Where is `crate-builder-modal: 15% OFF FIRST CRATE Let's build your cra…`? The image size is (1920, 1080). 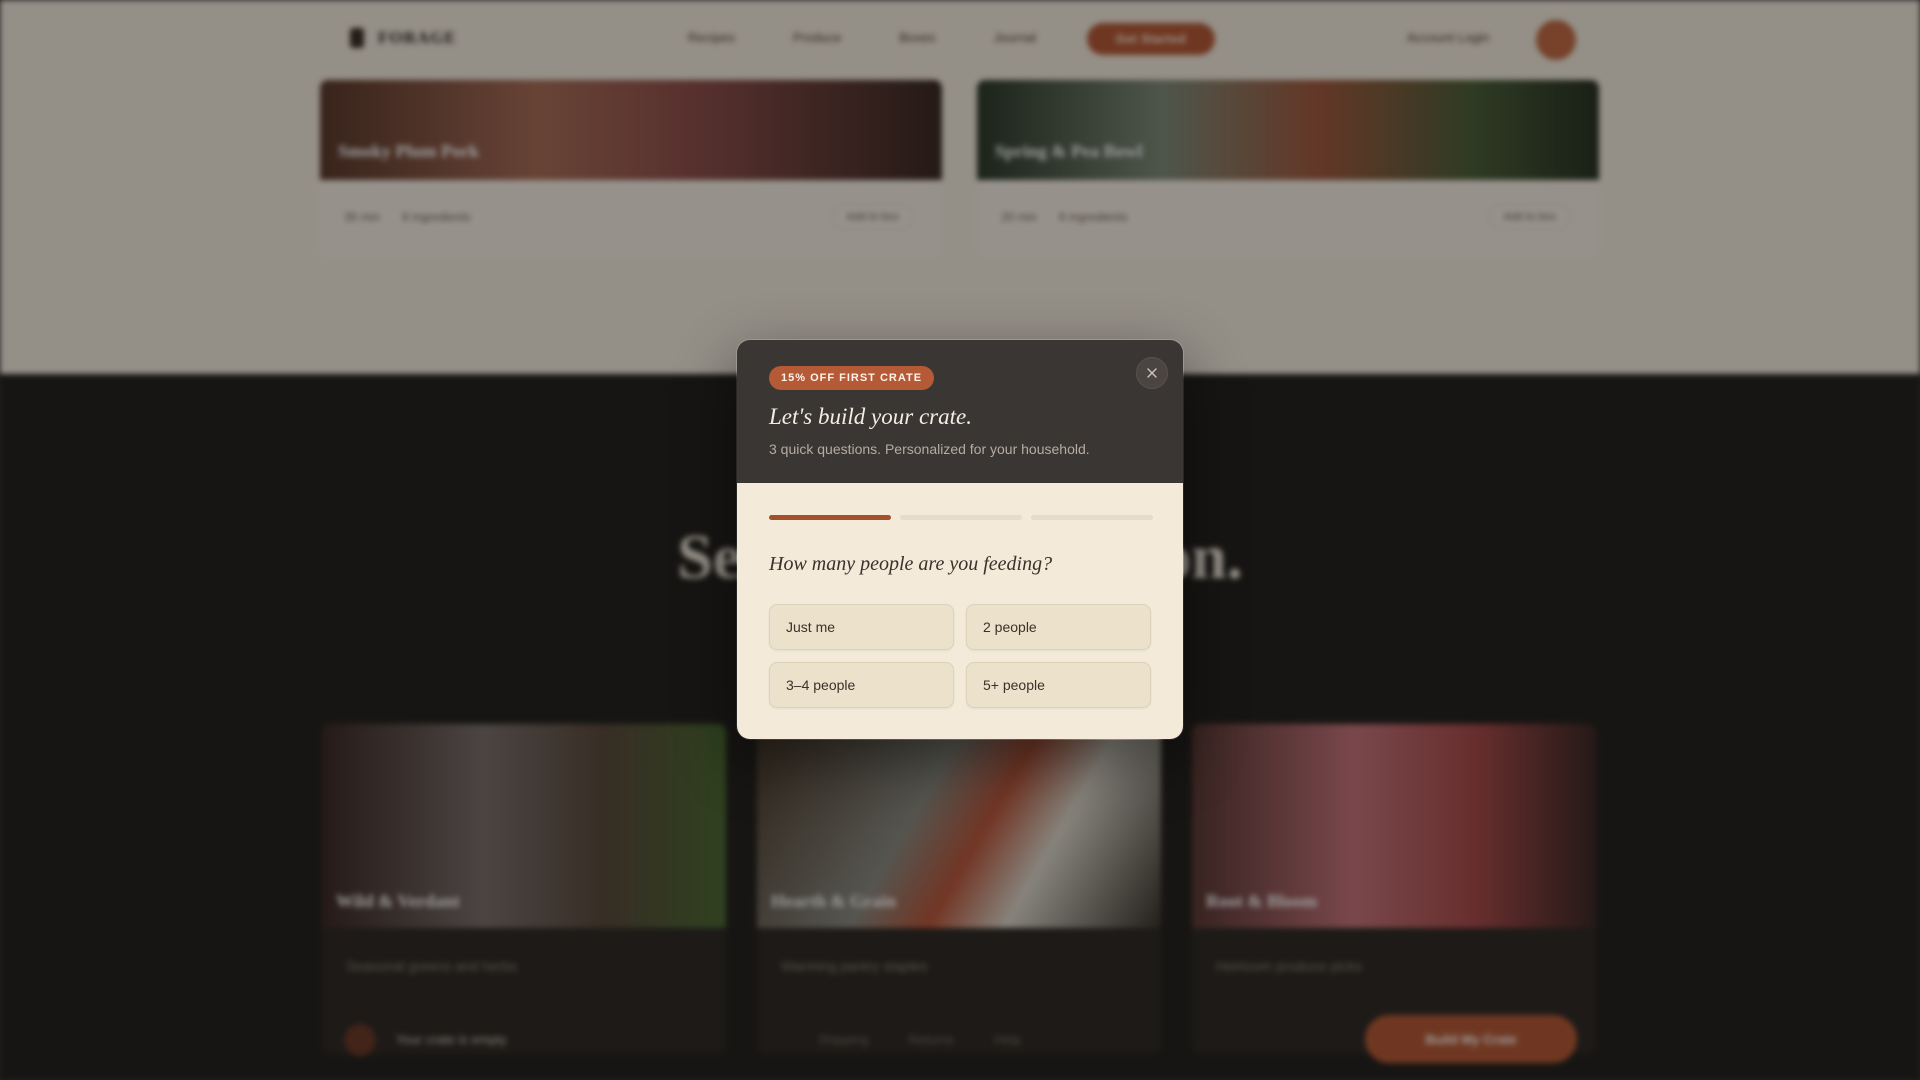
crate-builder-modal: 15% OFF FIRST CRATE Let's build your cra… is located at coordinates (960, 539).